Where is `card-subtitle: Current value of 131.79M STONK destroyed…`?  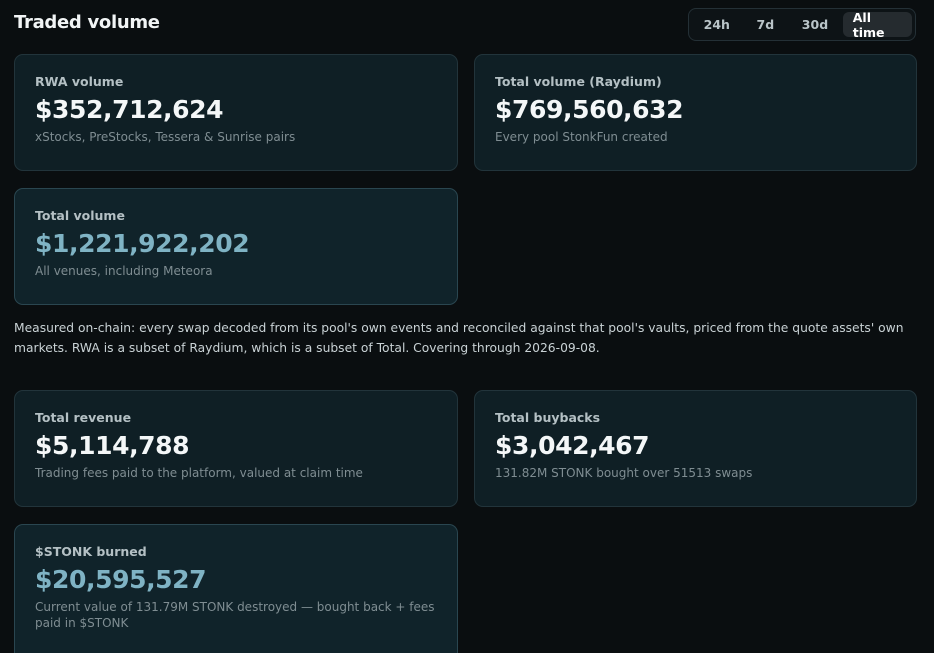
card-subtitle: Current value of 131.79M STONK destroyed… is located at coordinates (235, 615).